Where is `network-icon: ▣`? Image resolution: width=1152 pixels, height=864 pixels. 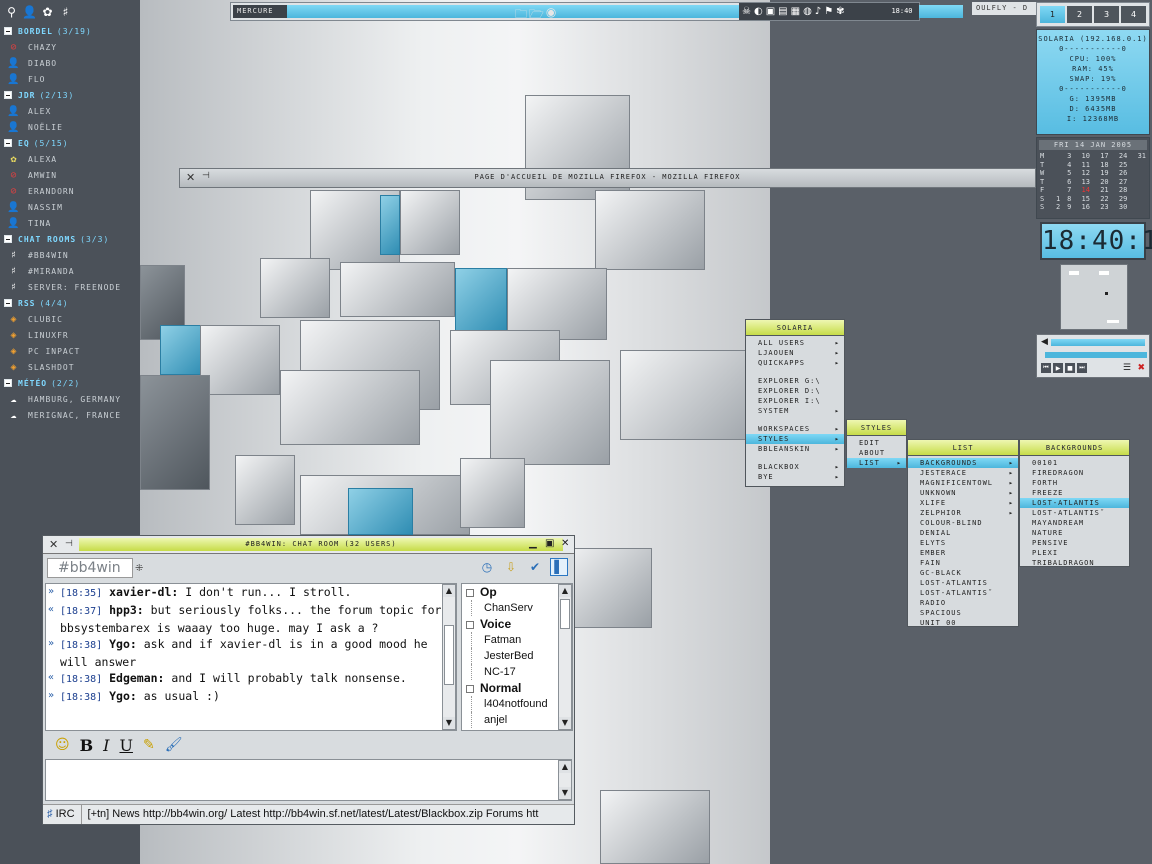 network-icon: ▣ is located at coordinates (770, 11).